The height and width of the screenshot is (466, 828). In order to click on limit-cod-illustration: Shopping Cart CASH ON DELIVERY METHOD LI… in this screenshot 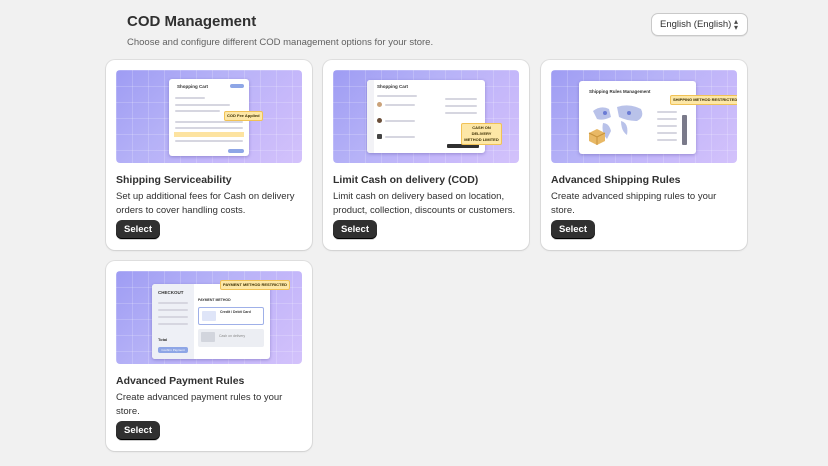, I will do `click(426, 116)`.